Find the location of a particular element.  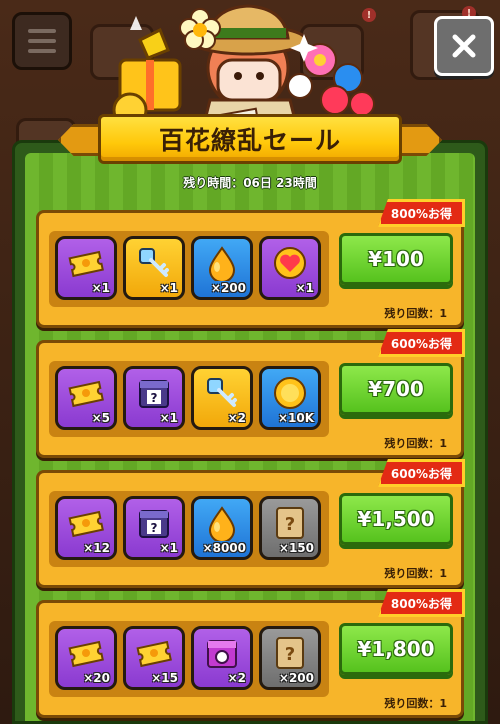

gem-box-icon is located at coordinates (222, 654).